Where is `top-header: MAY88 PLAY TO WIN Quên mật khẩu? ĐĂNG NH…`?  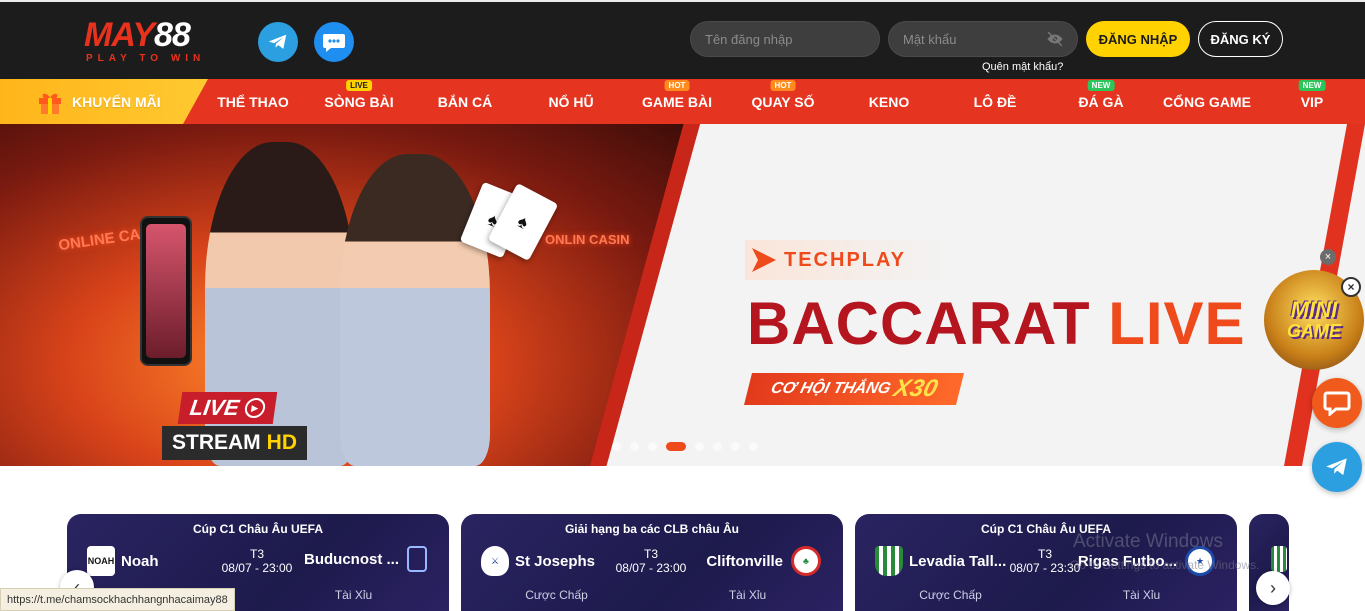
top-header: MAY88 PLAY TO WIN Quên mật khẩu? ĐĂNG NH… is located at coordinates (682, 39).